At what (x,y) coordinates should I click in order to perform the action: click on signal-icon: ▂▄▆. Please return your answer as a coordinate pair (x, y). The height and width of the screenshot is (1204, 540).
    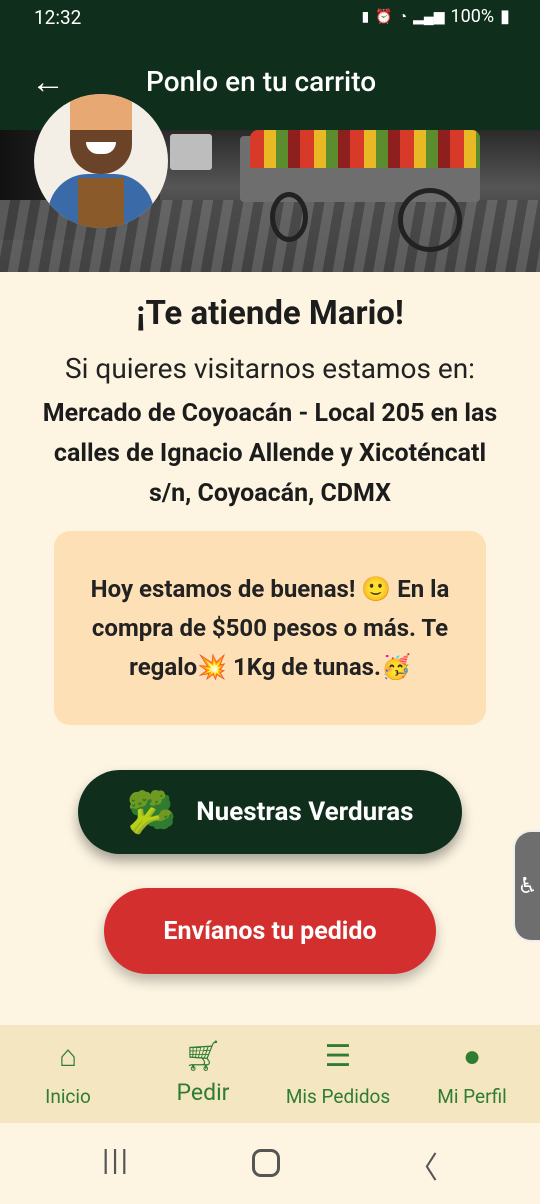
    Looking at the image, I should click on (429, 17).